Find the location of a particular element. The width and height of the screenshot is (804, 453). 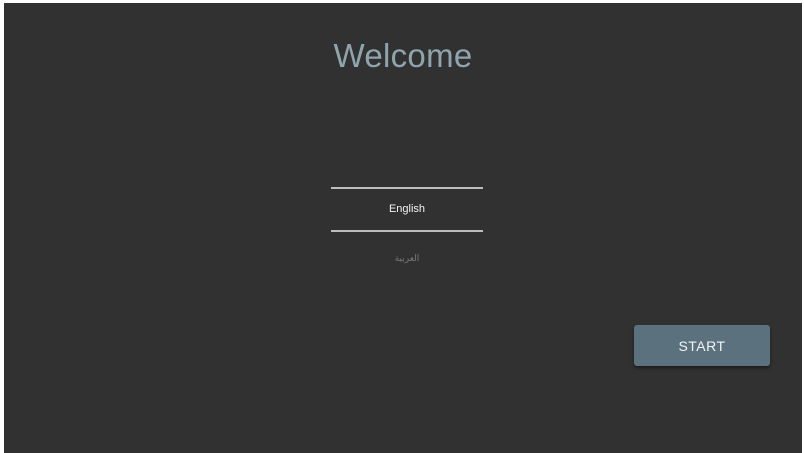

picker-divider-top is located at coordinates (407, 188).